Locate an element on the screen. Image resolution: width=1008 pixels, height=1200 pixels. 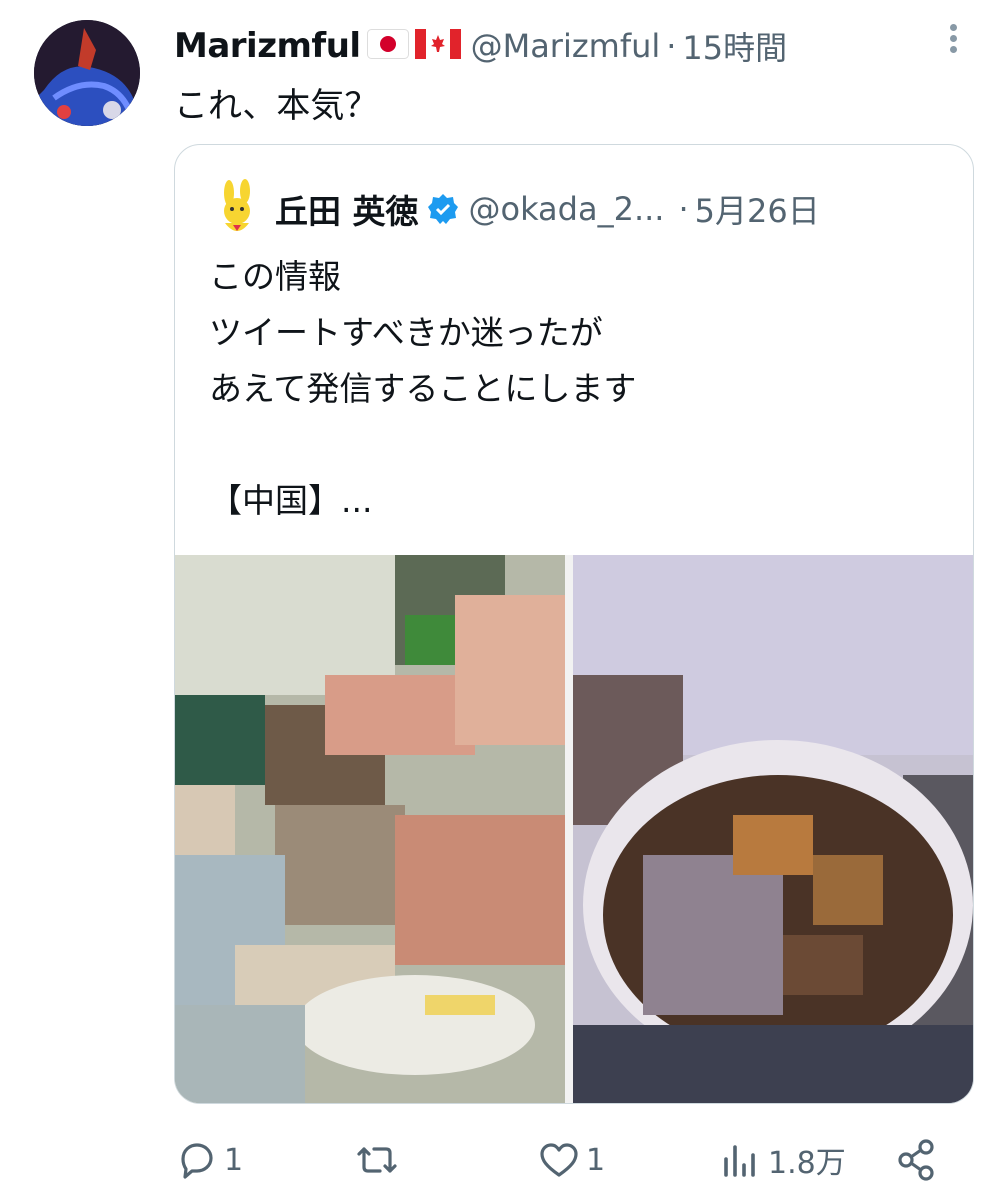
tweet-time: 15時間 is located at coordinates (734, 46).